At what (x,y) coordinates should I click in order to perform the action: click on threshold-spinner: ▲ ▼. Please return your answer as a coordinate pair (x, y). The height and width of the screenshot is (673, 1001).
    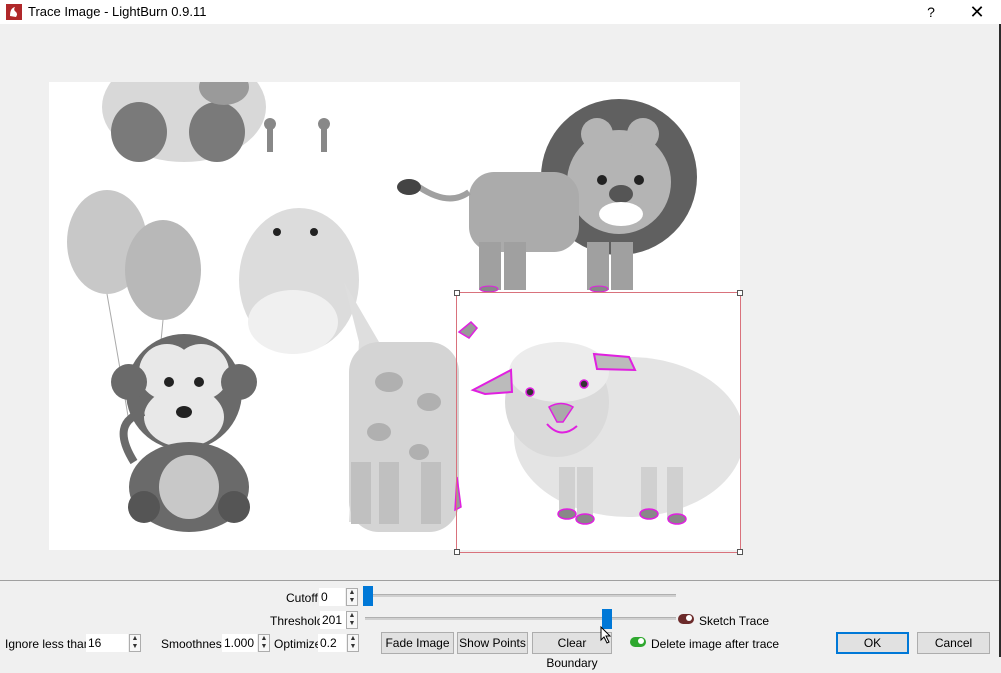
    Looking at the image, I should click on (352, 620).